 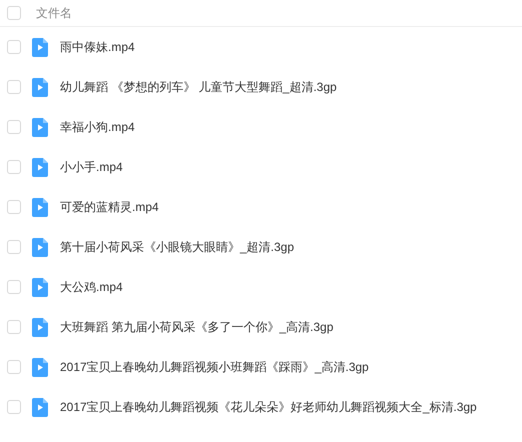 I want to click on file-name: 可爱的蓝精灵.mp4, so click(x=109, y=207).